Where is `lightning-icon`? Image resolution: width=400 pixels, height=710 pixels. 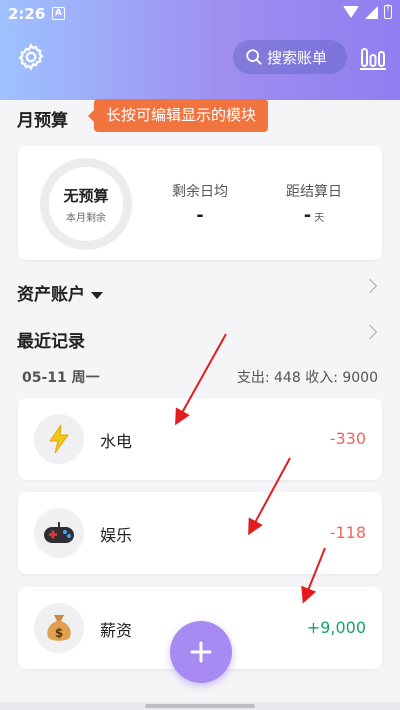 lightning-icon is located at coordinates (59, 439).